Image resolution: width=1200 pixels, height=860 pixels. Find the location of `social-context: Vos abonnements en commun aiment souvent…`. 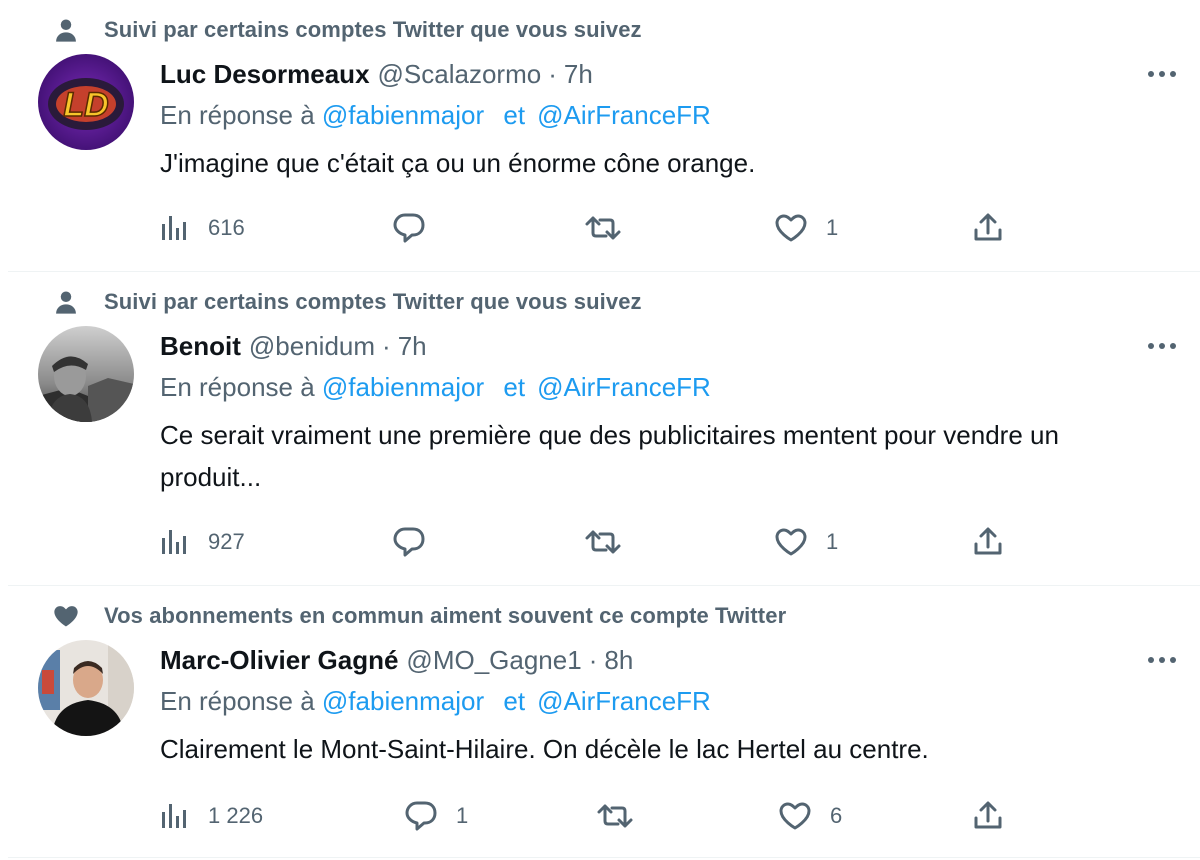

social-context: Vos abonnements en commun aiment souvent… is located at coordinates (420, 616).